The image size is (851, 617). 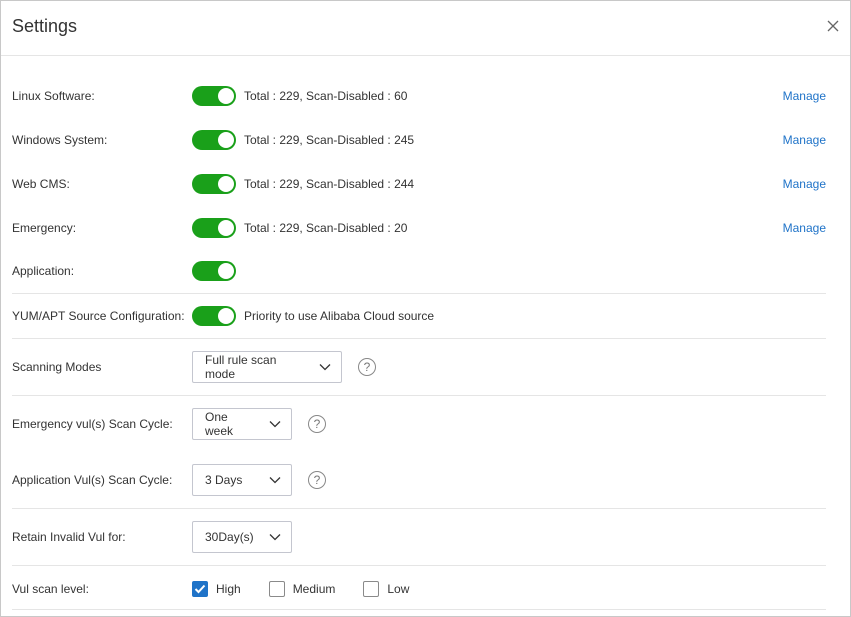 I want to click on linux-software-label: Linux Software:, so click(x=53, y=96).